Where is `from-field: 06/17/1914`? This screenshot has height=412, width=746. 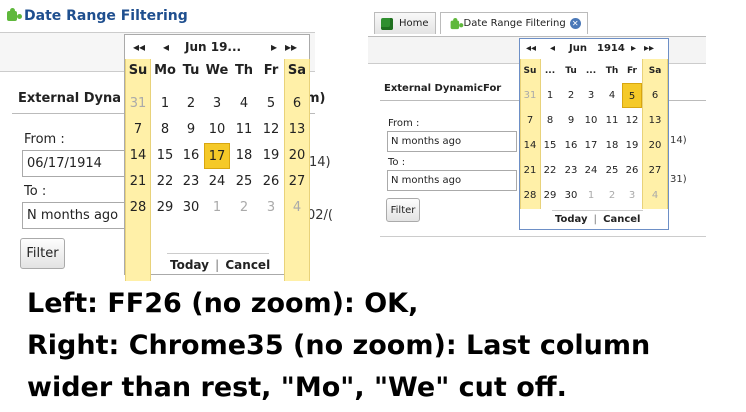
from-field: 06/17/1914 is located at coordinates (78, 163).